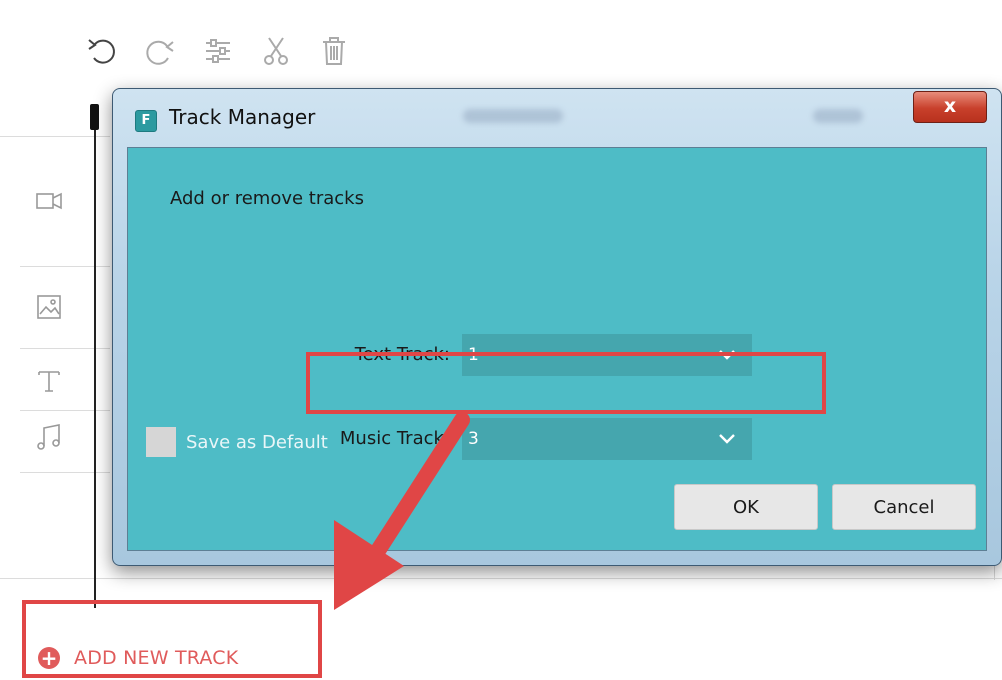 This screenshot has height=680, width=1002. I want to click on music-track-value: 3, so click(473, 439).